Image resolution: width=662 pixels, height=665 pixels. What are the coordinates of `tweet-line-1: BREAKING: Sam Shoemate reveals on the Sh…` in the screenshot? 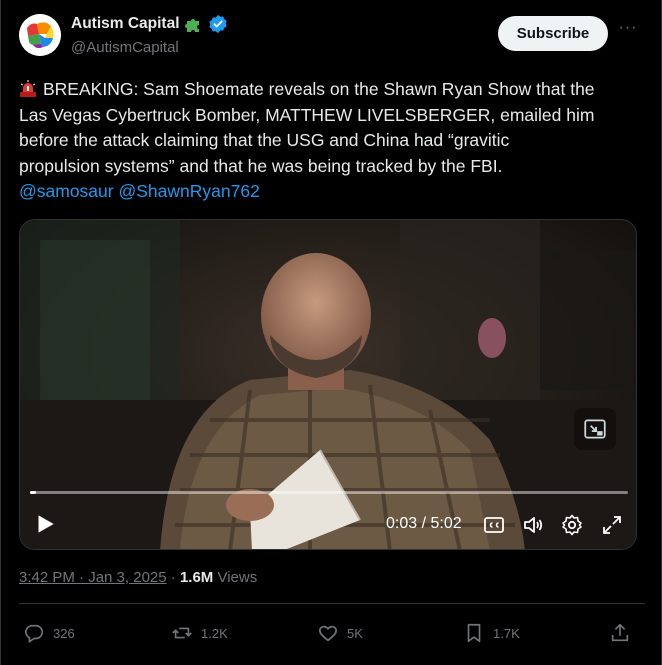 It's located at (334, 90).